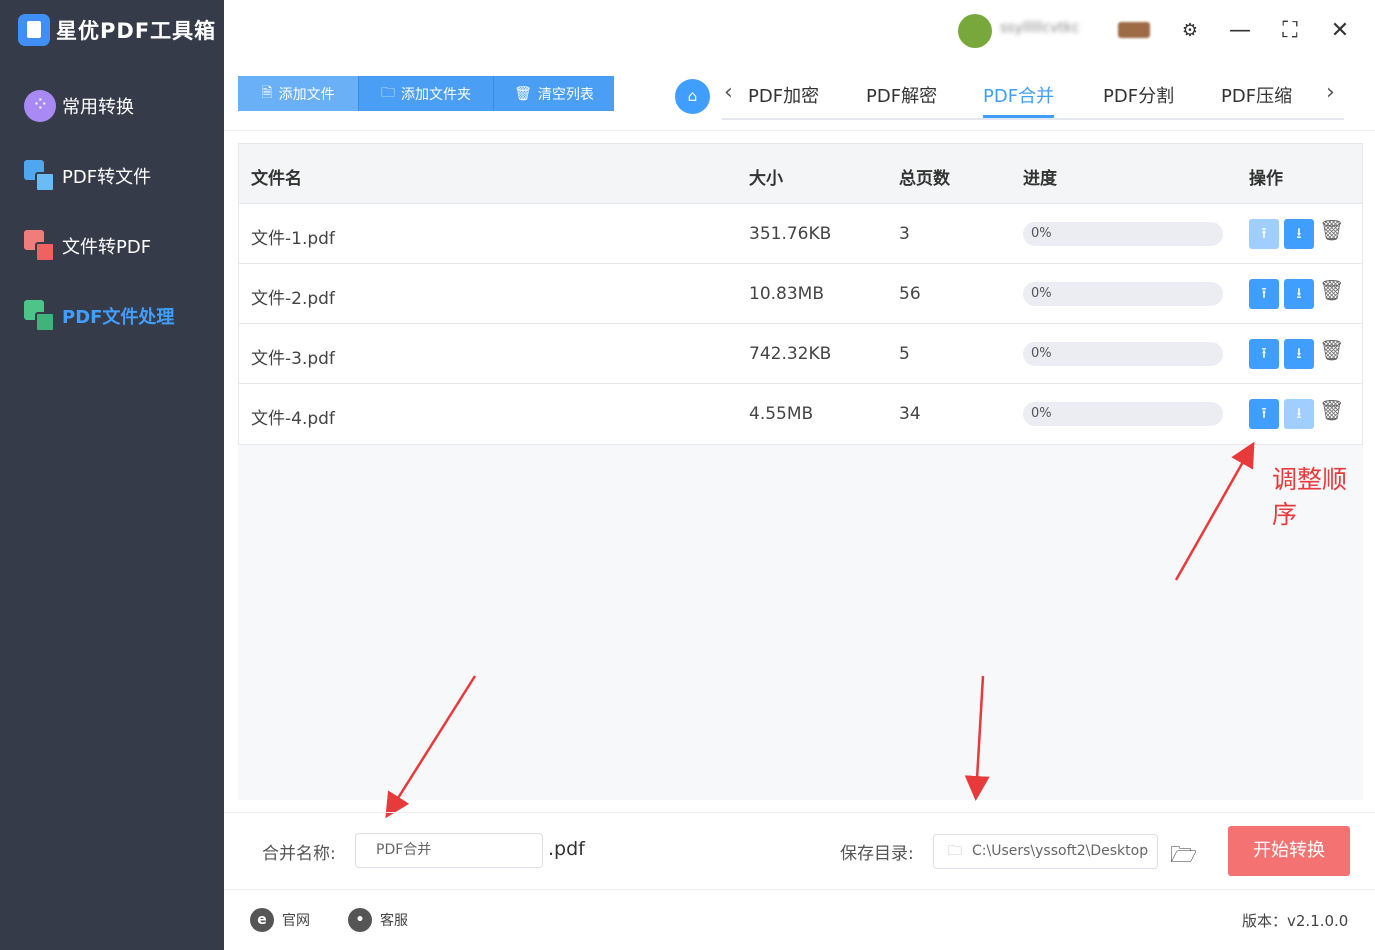 The image size is (1375, 950). I want to click on sidebar-item-file-to-pdf: 文件转PDF, so click(87, 246).